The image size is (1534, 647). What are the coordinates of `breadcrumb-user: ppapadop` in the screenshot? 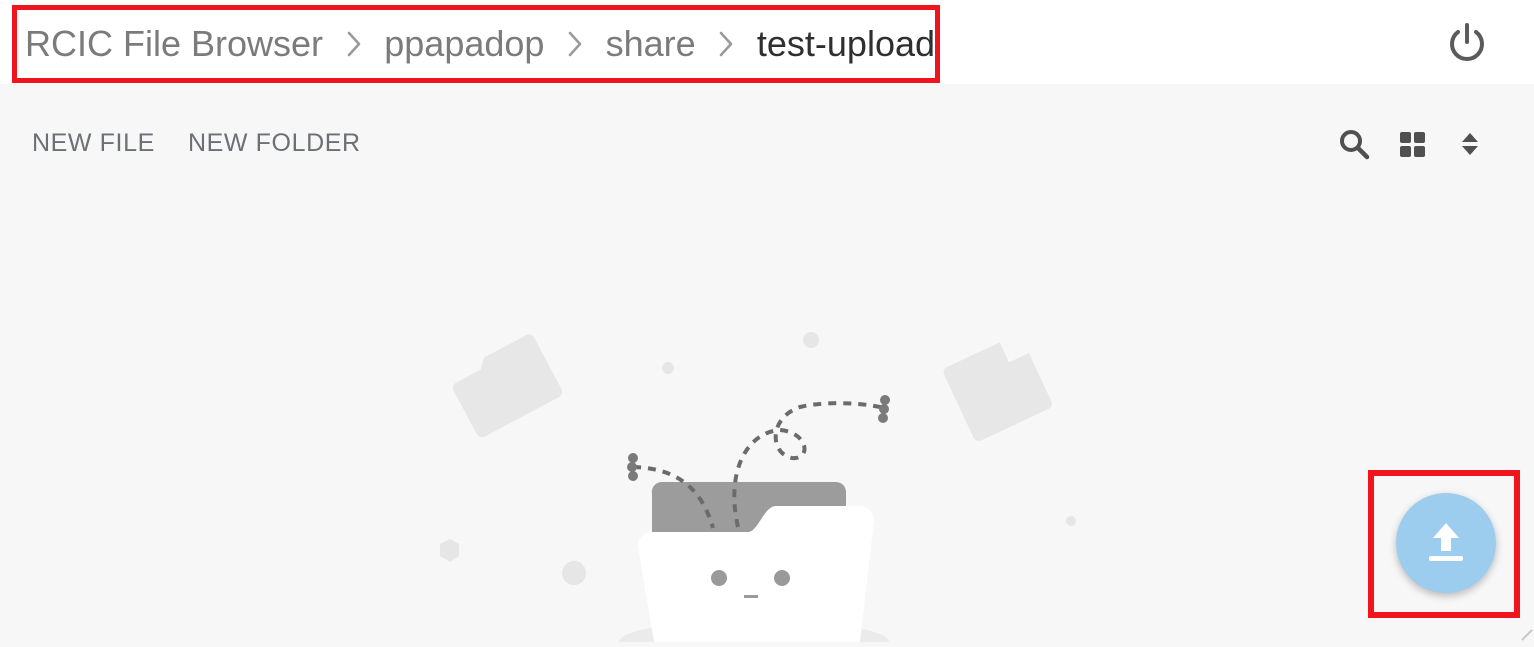 It's located at (464, 44).